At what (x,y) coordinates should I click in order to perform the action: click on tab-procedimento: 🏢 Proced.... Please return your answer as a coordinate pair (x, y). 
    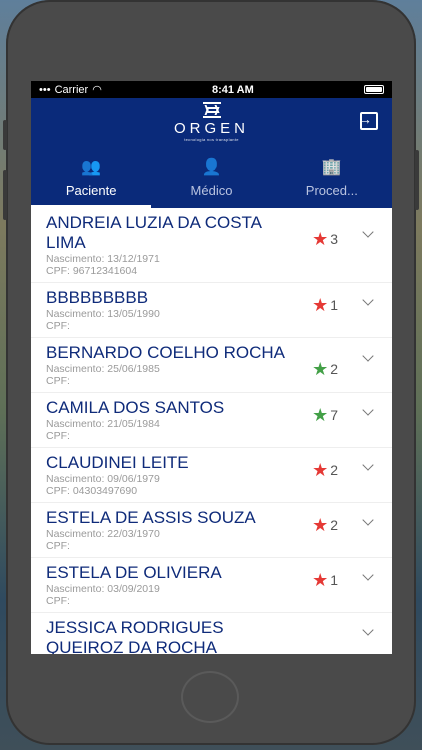
    Looking at the image, I should click on (332, 180).